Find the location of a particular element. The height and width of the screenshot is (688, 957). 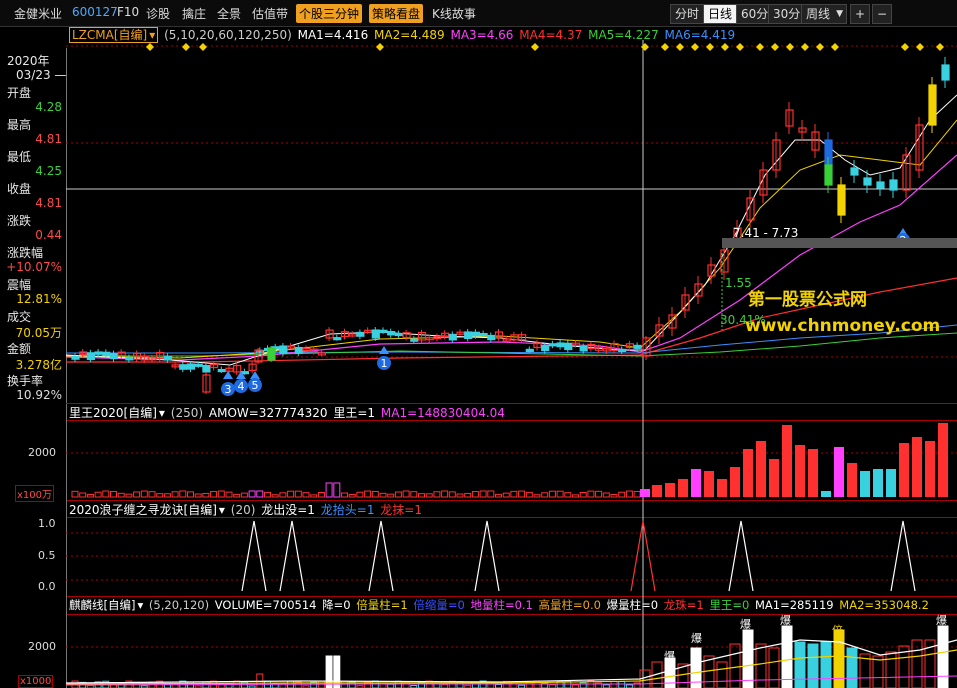

signal-marker-3: 3 is located at coordinates (228, 383).